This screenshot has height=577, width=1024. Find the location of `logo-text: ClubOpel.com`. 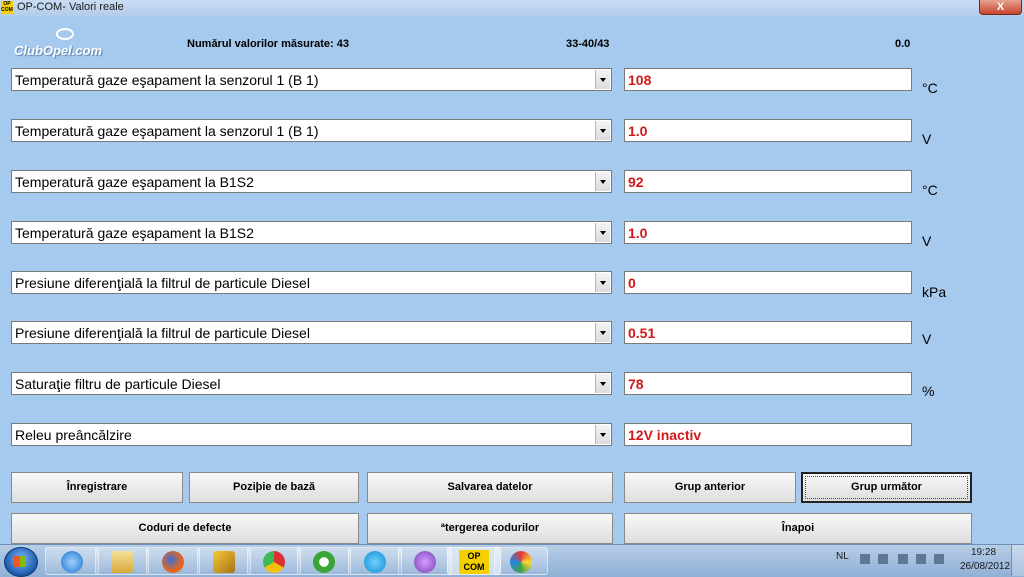

logo-text: ClubOpel.com is located at coordinates (58, 50).